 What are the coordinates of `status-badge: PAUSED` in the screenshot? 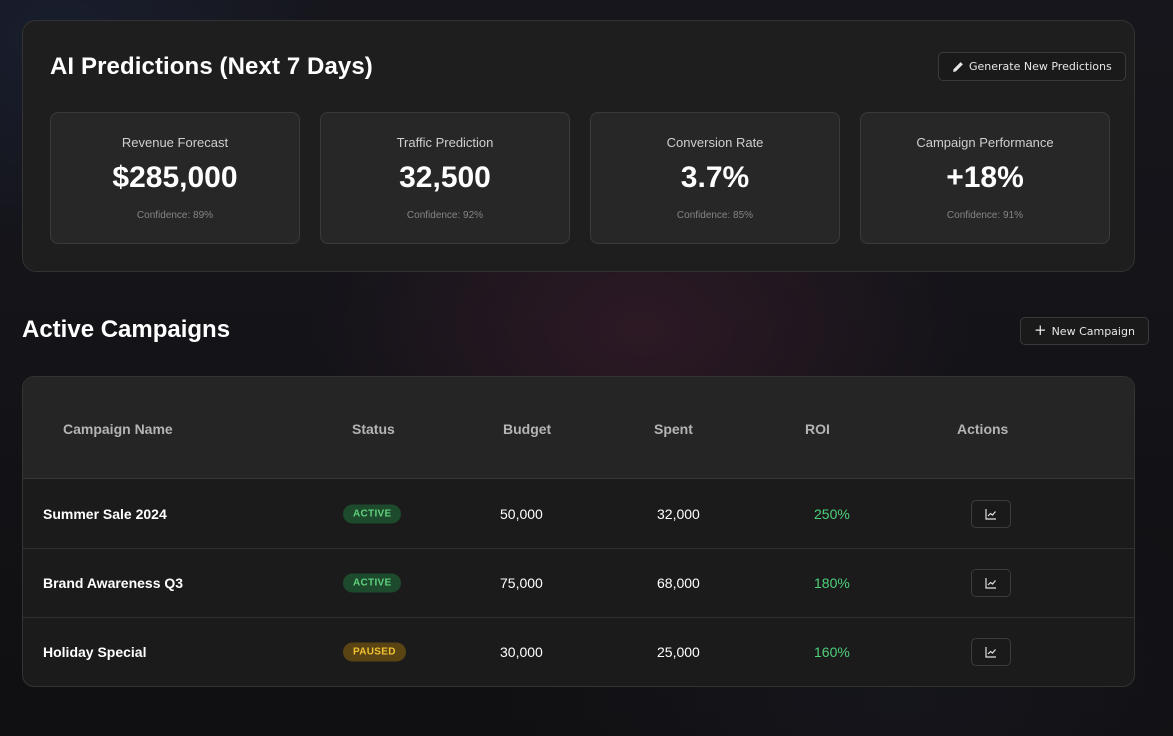 It's located at (374, 652).